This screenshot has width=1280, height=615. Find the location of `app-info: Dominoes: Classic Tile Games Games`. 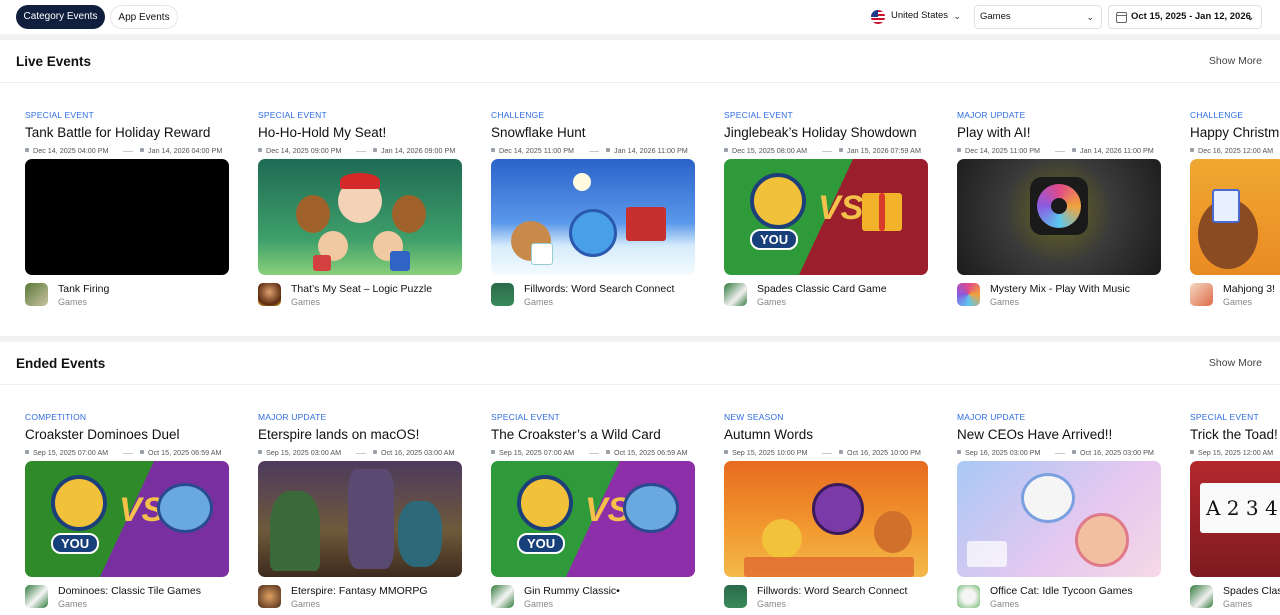

app-info: Dominoes: Classic Tile Games Games is located at coordinates (127, 600).